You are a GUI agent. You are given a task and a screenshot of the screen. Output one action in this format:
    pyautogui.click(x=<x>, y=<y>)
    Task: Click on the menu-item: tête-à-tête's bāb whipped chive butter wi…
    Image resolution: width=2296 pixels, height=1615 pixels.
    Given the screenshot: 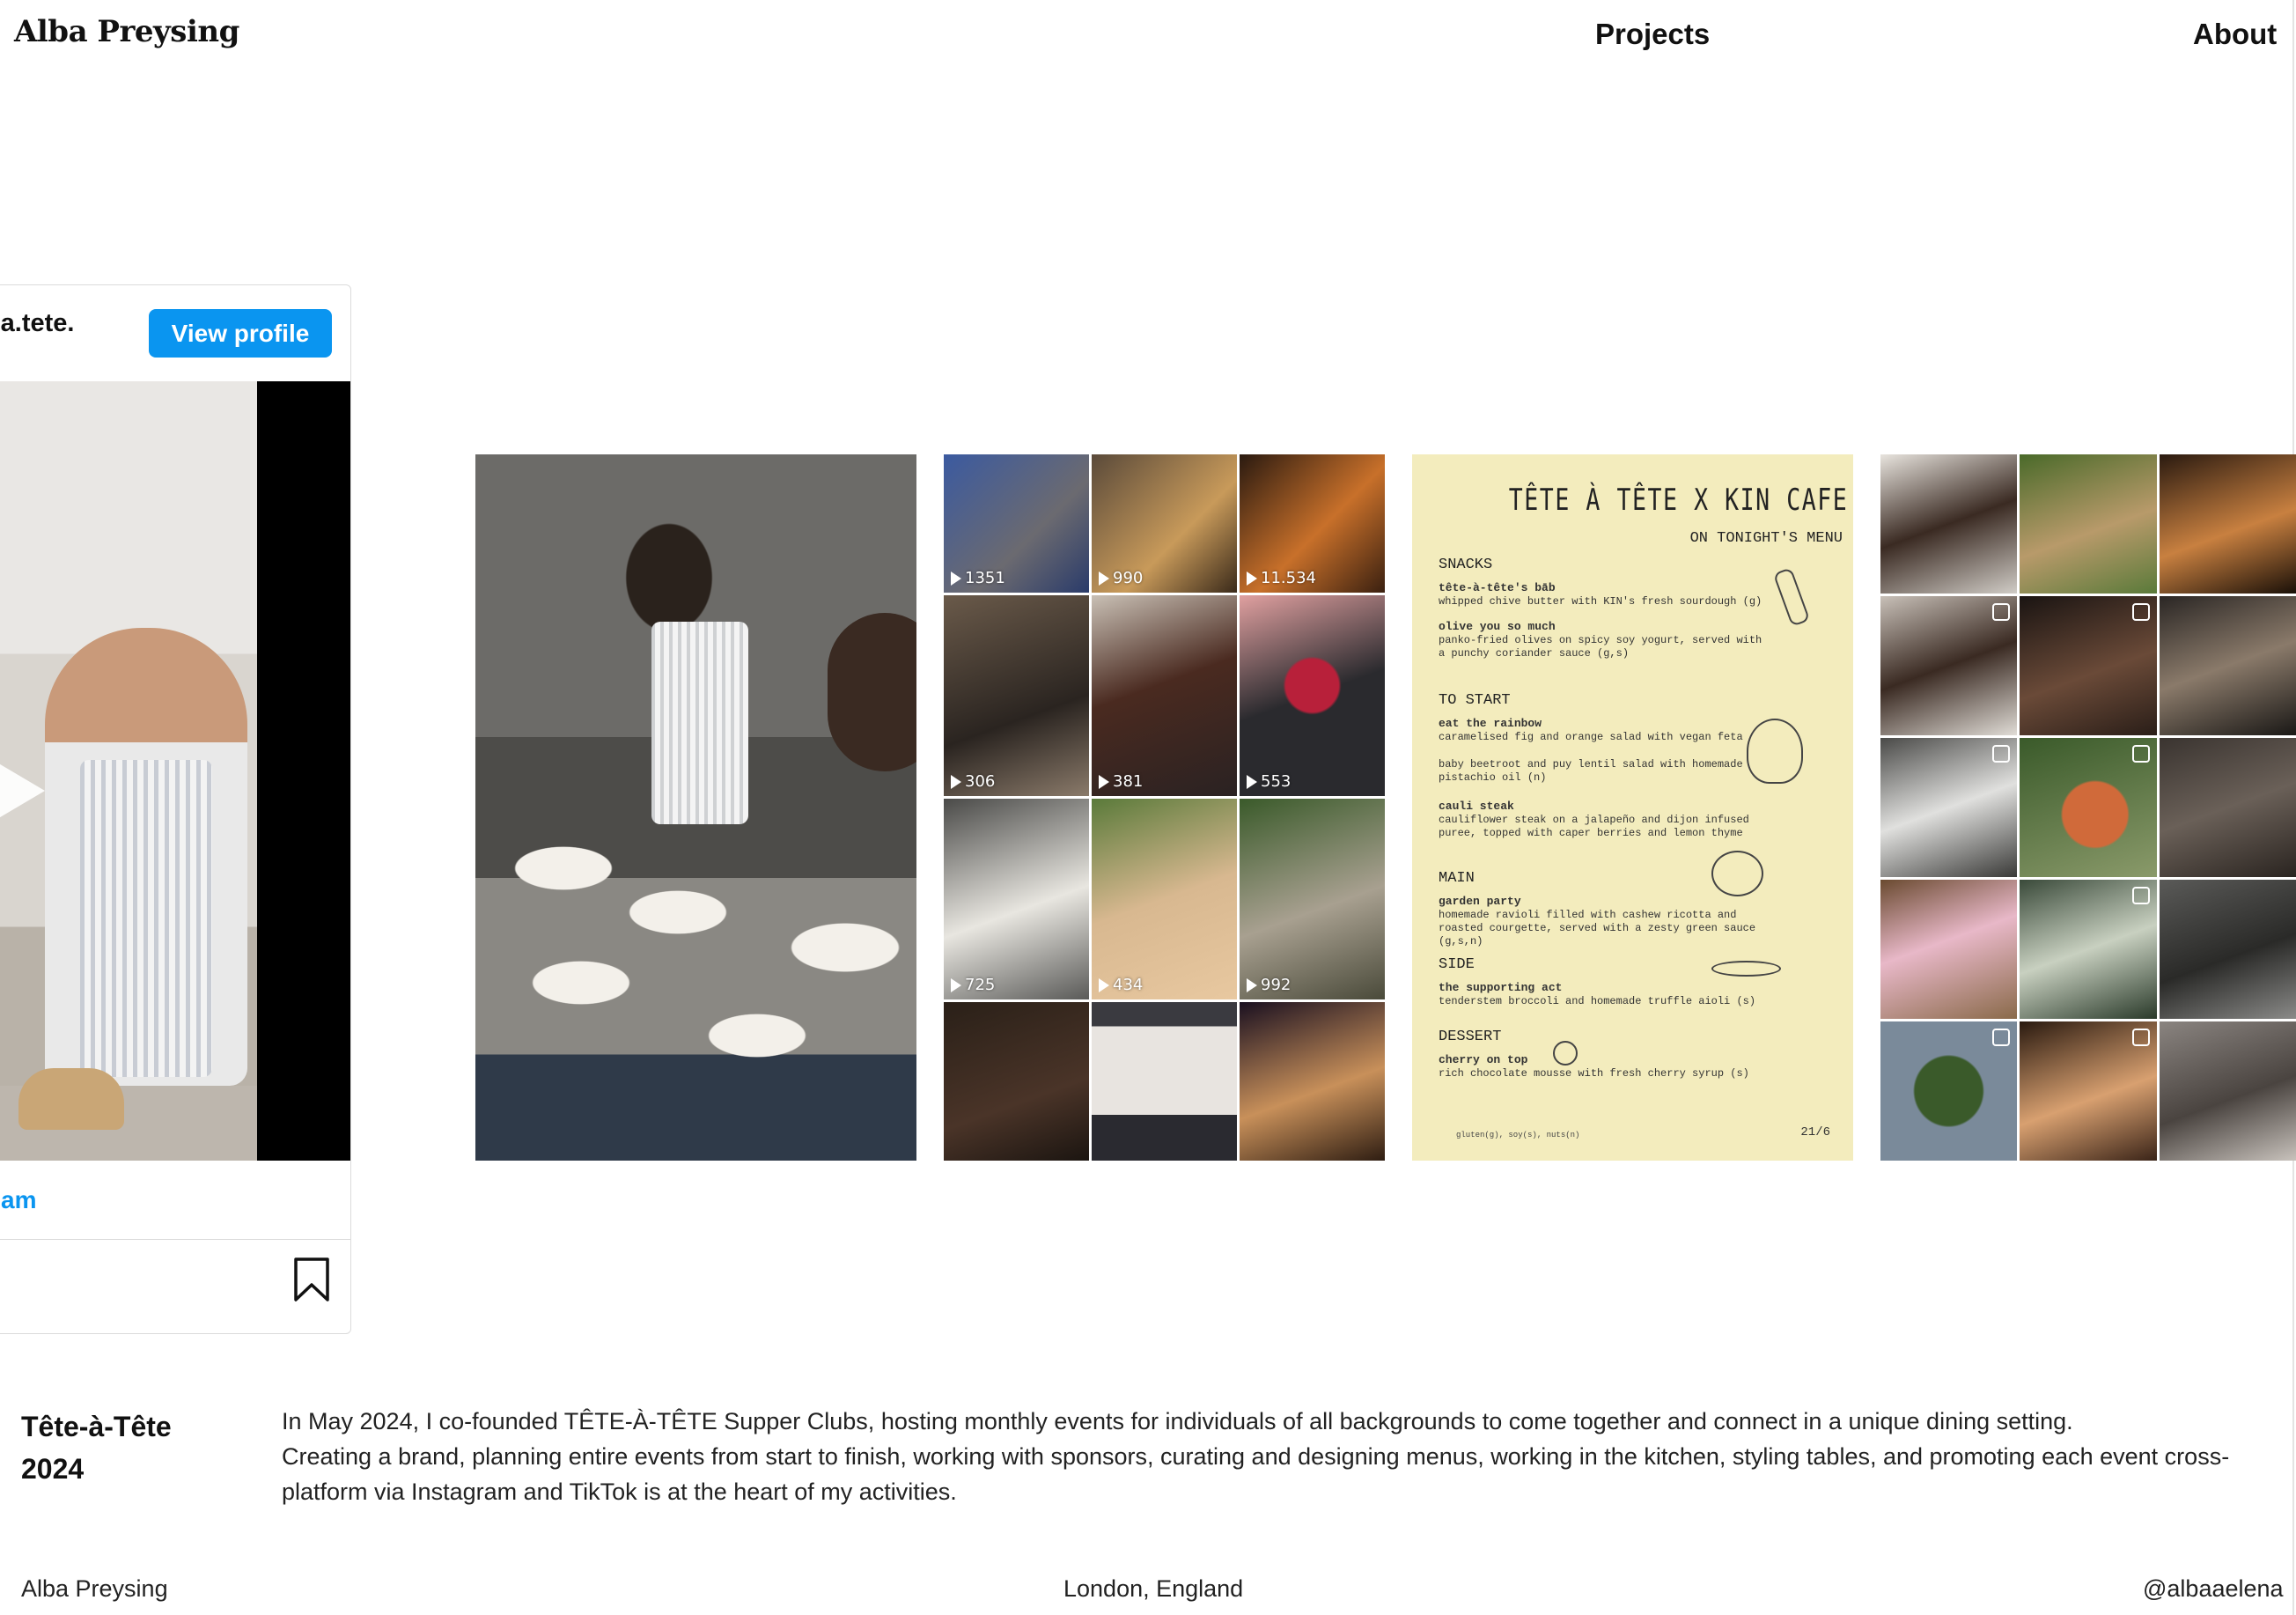 What is the action you would take?
    pyautogui.click(x=1600, y=594)
    